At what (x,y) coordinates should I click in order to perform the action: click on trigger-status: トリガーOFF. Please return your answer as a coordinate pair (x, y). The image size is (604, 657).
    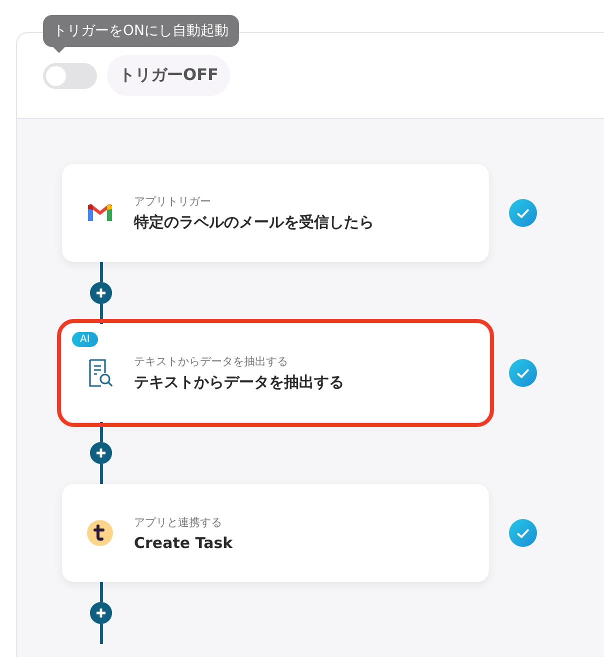
    Looking at the image, I should click on (168, 75).